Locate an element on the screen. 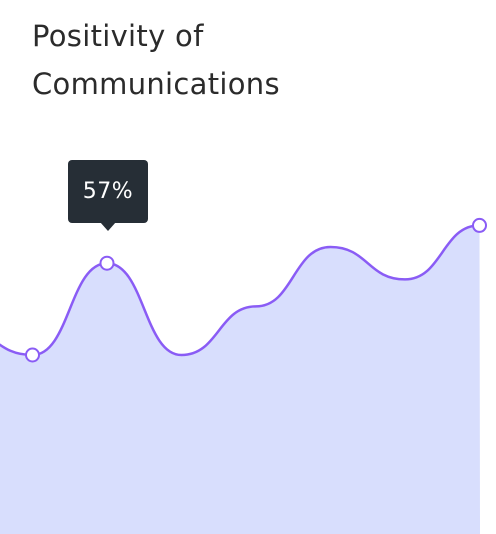  tooltip-value: 57% is located at coordinates (108, 191).